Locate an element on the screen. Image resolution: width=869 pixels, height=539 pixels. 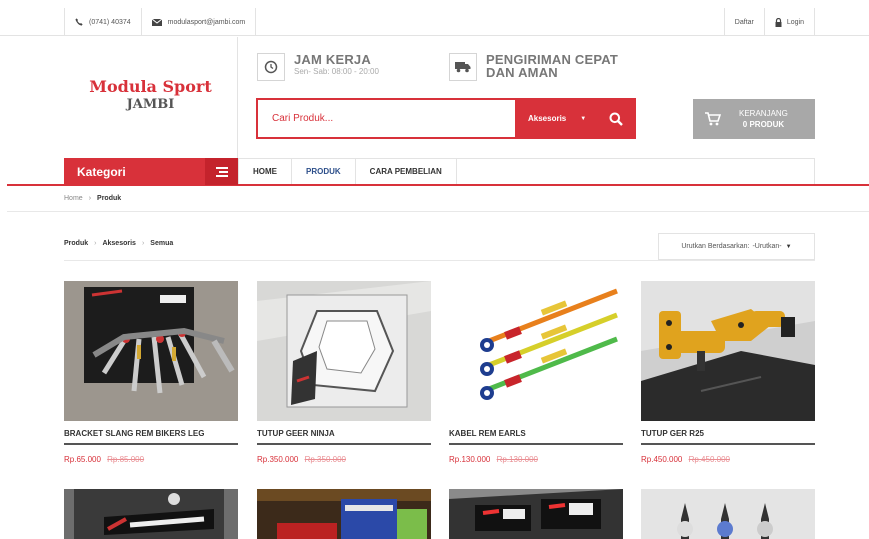
contact-info: (0741) 40374 modulasport@jambi.com is located at coordinates (160, 22).